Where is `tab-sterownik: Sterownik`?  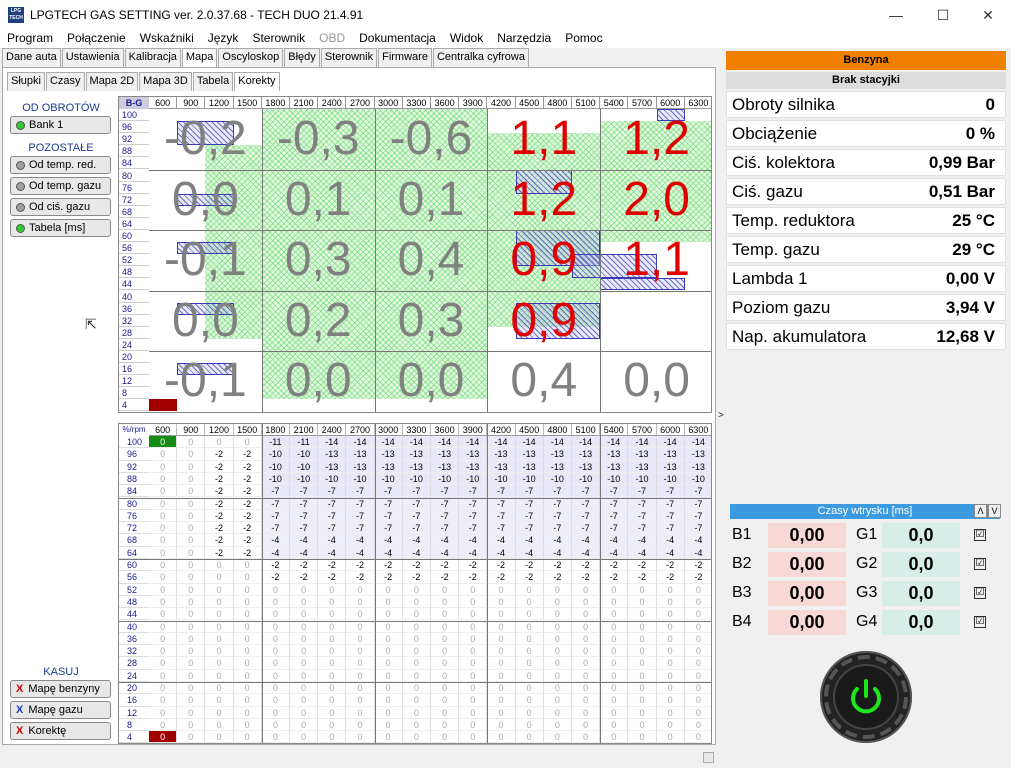 tab-sterownik: Sterownik is located at coordinates (349, 57).